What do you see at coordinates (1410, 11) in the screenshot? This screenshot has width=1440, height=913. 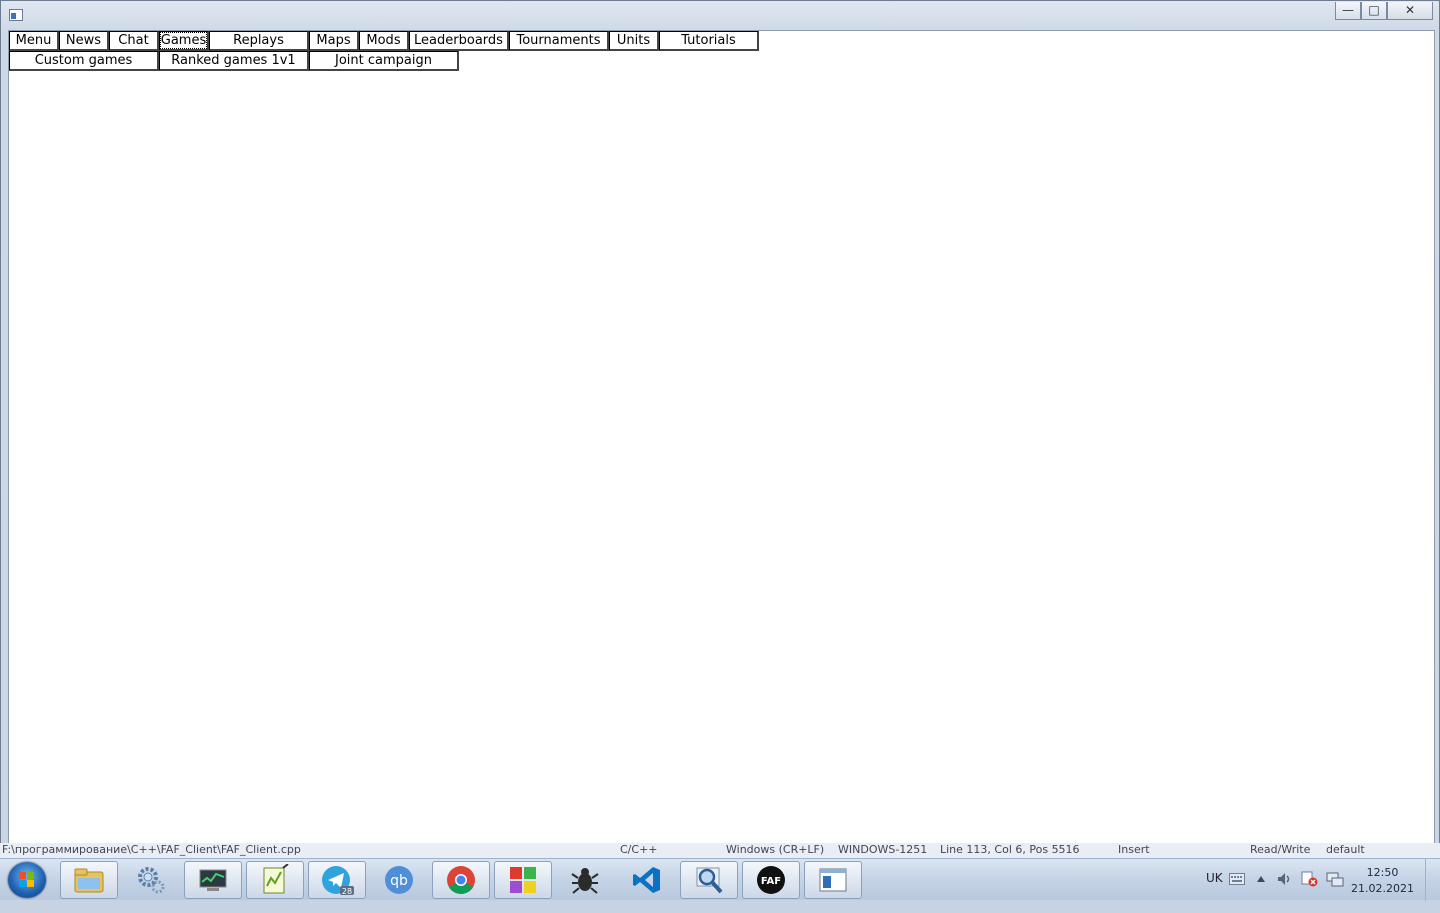 I see `close-button: ✕` at bounding box center [1410, 11].